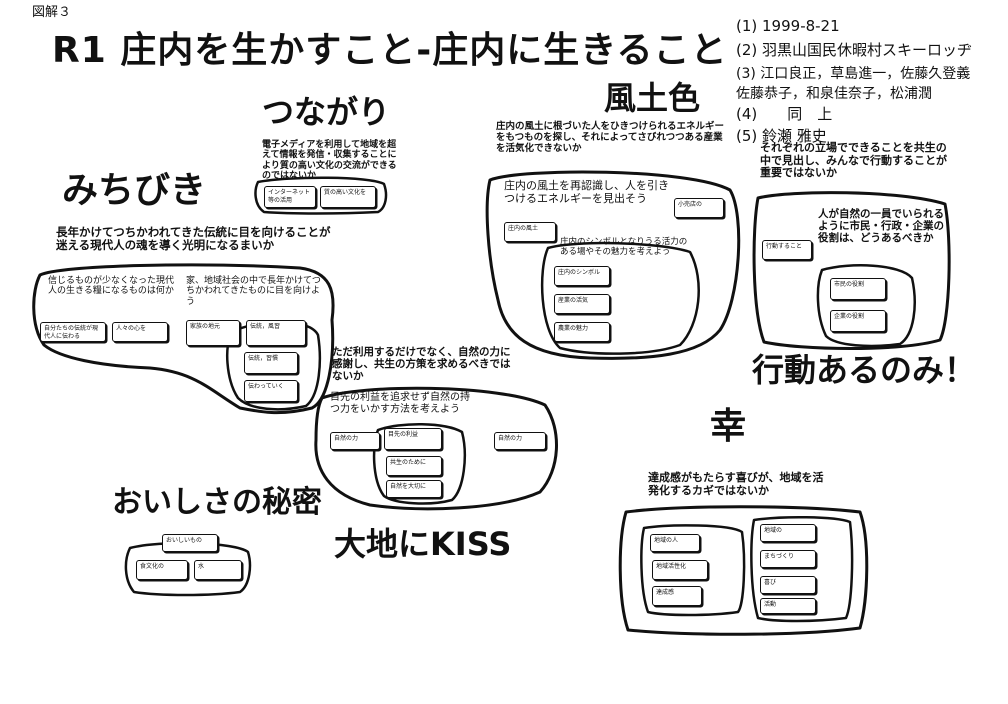 Image resolution: width=1008 pixels, height=704 pixels. What do you see at coordinates (218, 570) in the screenshot?
I see `oishisa-card-3: 水` at bounding box center [218, 570].